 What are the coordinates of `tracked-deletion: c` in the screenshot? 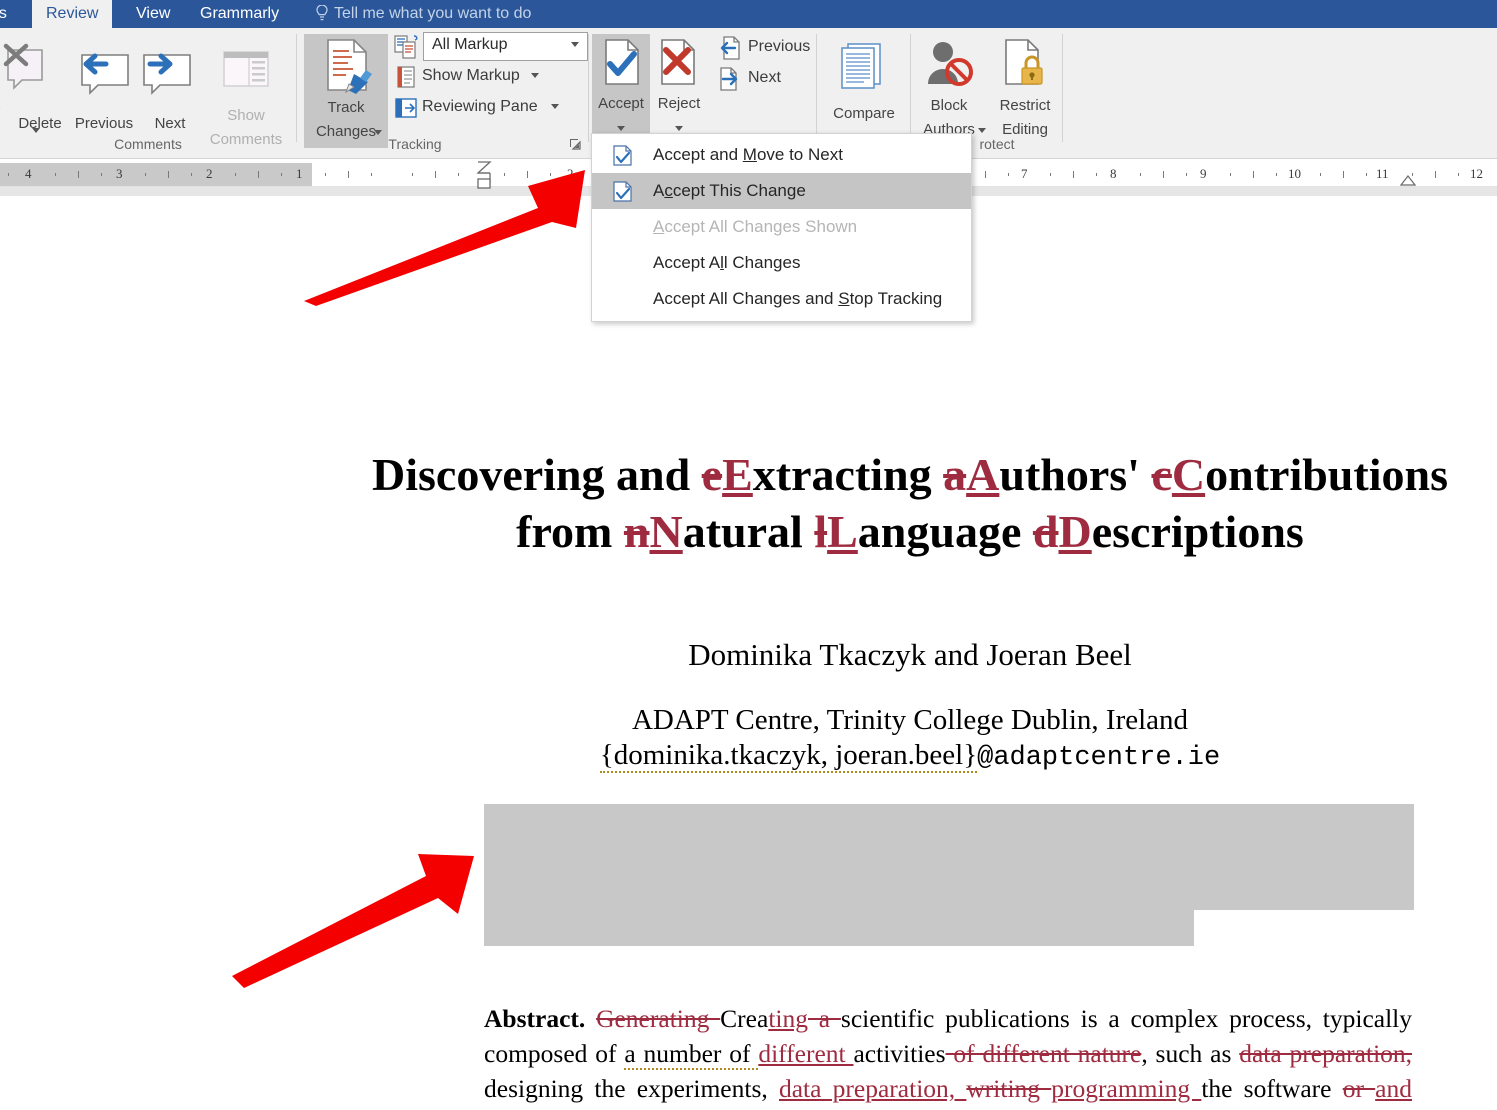 It's located at (1161, 474).